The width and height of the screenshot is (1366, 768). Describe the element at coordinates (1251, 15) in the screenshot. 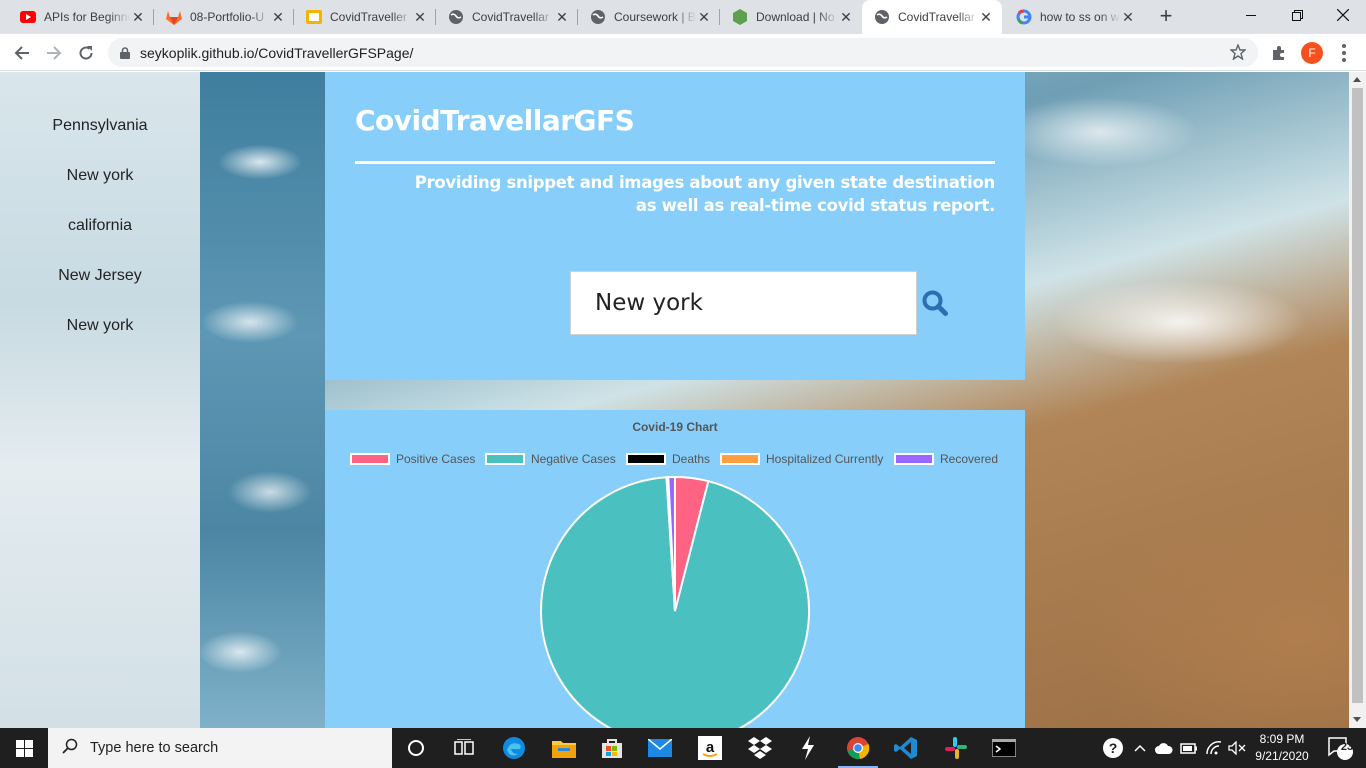

I see `minimize-icon` at that location.